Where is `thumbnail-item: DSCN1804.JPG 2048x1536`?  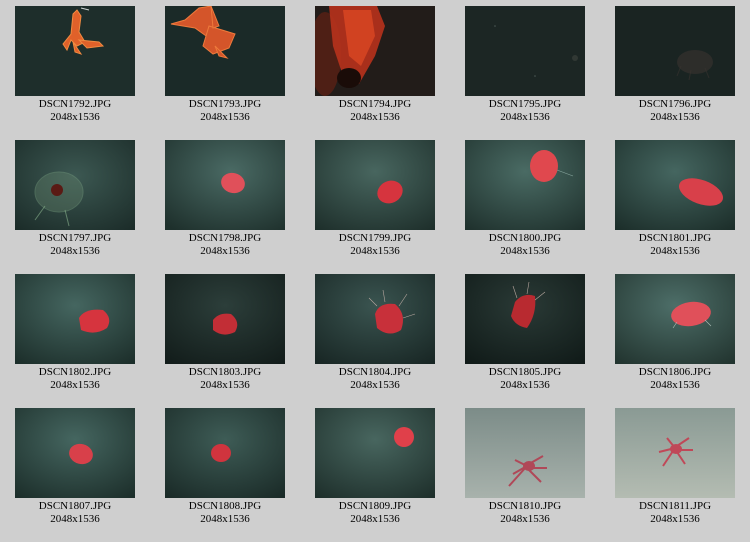
thumbnail-item: DSCN1804.JPG 2048x1536 is located at coordinates (375, 333).